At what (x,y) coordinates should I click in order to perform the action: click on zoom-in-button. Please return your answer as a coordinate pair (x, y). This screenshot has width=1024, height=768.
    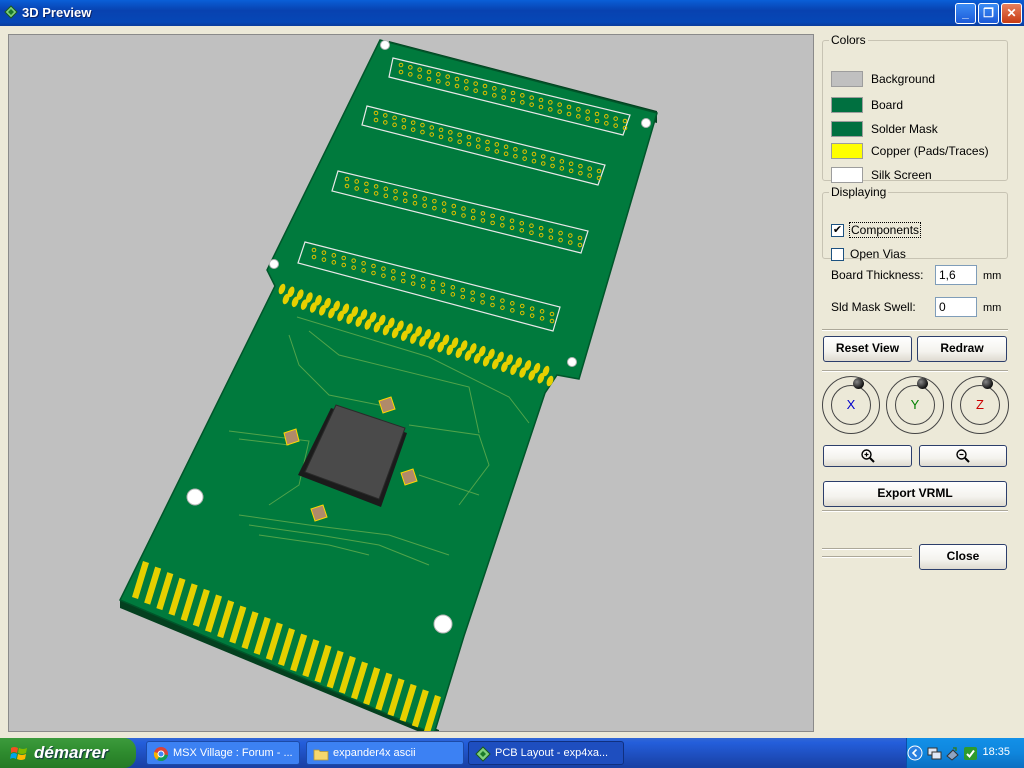
    Looking at the image, I should click on (867, 456).